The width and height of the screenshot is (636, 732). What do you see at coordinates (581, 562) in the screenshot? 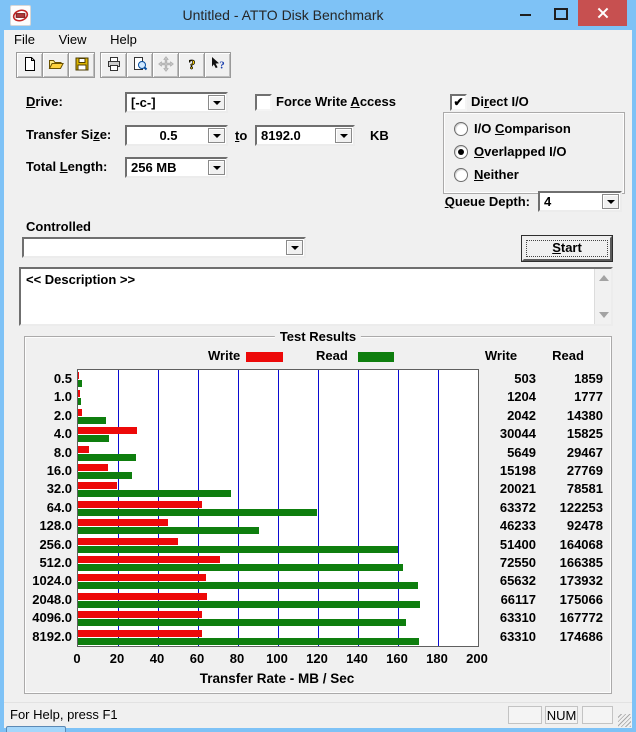
I see `read-value: 166385` at bounding box center [581, 562].